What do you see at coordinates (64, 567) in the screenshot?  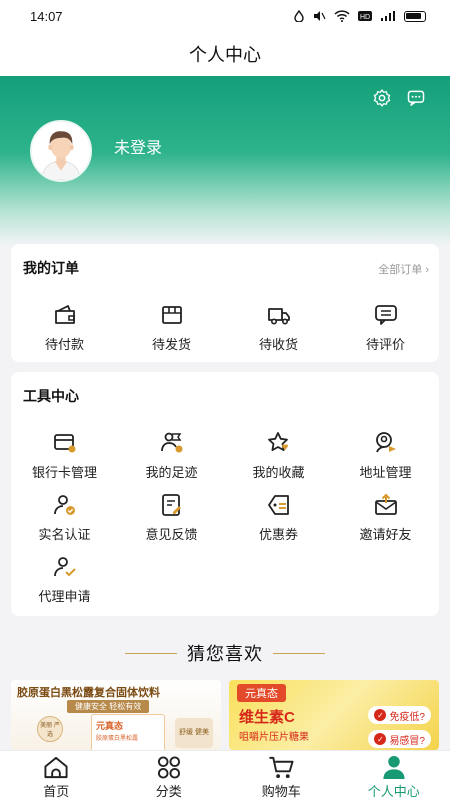 I see `agent-icon` at bounding box center [64, 567].